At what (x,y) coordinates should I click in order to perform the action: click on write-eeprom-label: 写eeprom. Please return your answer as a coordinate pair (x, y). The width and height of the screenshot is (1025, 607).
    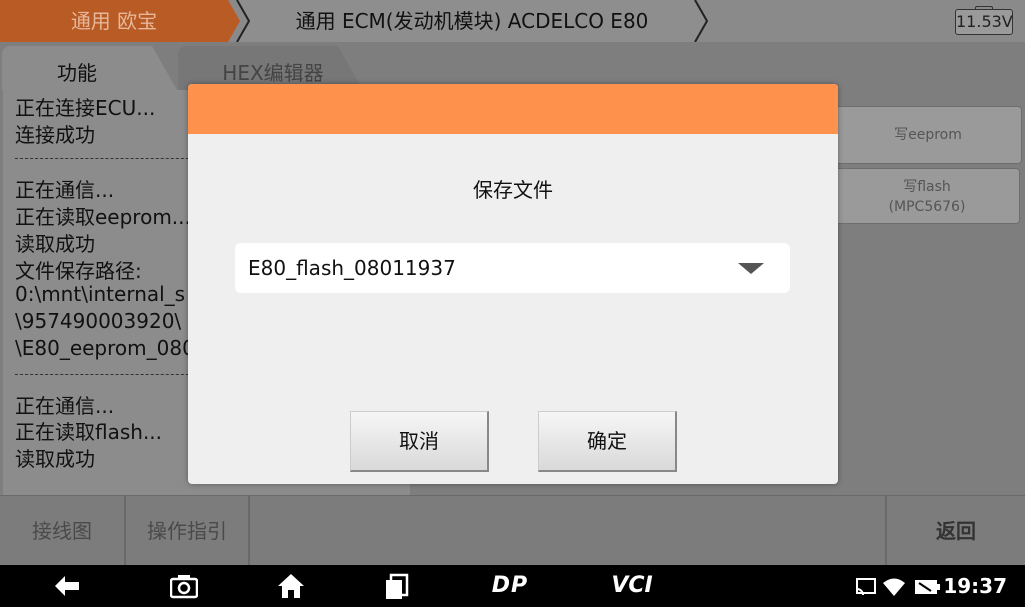
    Looking at the image, I should click on (928, 135).